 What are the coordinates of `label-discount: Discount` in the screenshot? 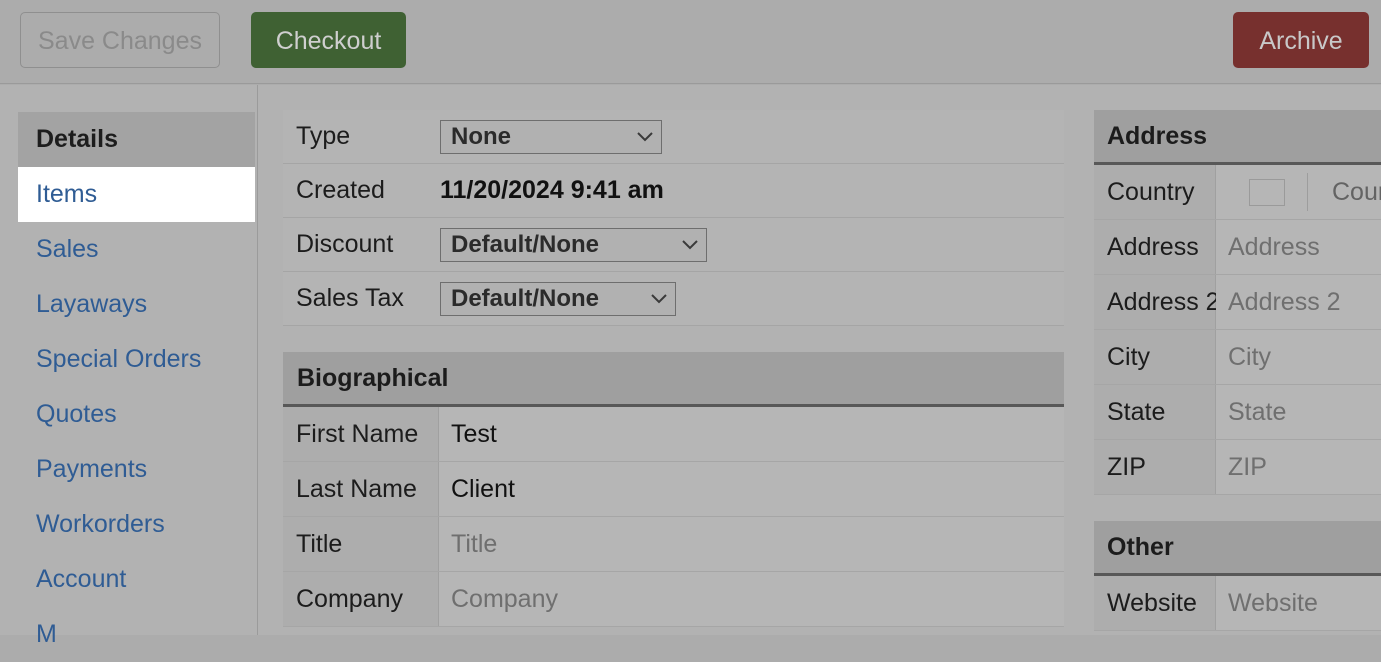 It's located at (345, 244).